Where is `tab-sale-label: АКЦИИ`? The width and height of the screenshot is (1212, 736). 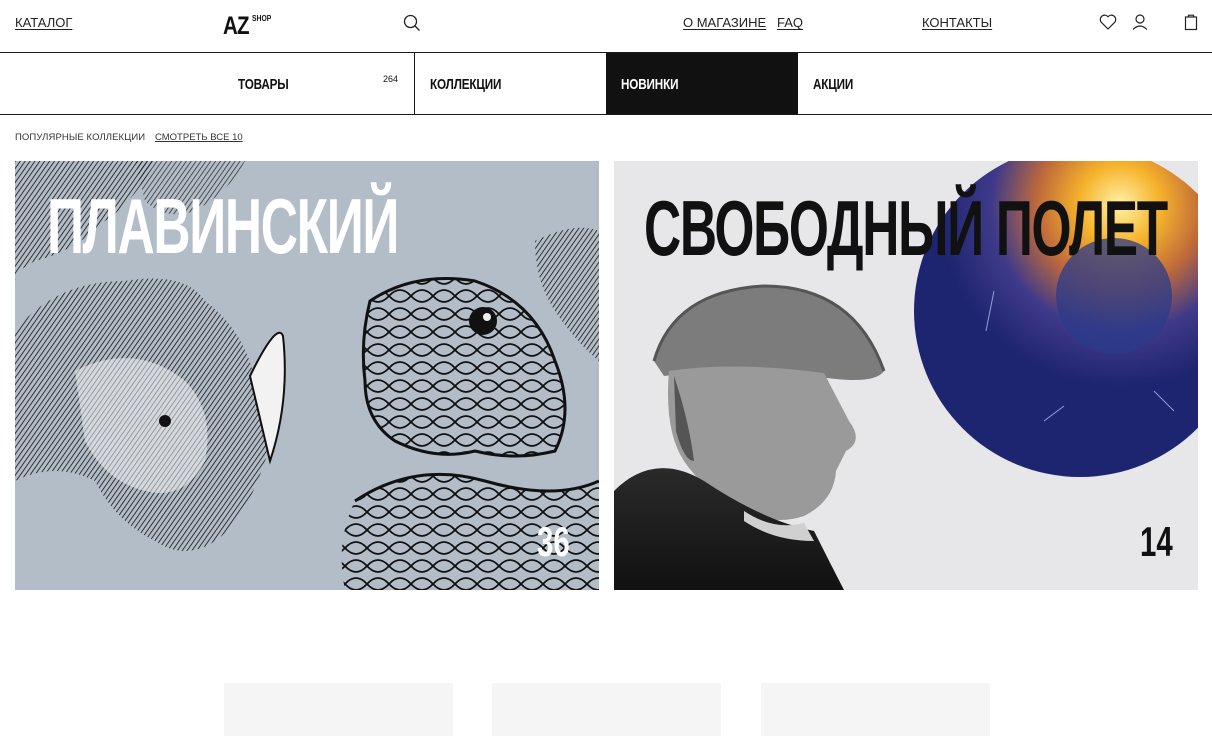 tab-sale-label: АКЦИИ is located at coordinates (833, 84).